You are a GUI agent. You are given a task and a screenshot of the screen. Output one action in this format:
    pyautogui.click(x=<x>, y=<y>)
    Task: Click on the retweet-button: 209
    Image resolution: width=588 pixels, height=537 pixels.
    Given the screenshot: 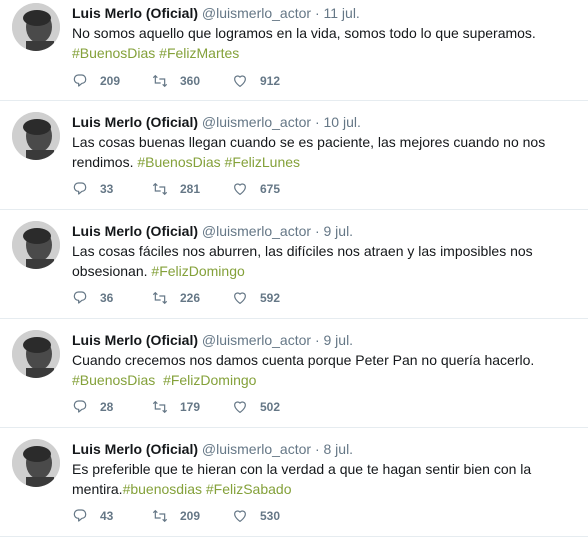 What is the action you would take?
    pyautogui.click(x=192, y=516)
    